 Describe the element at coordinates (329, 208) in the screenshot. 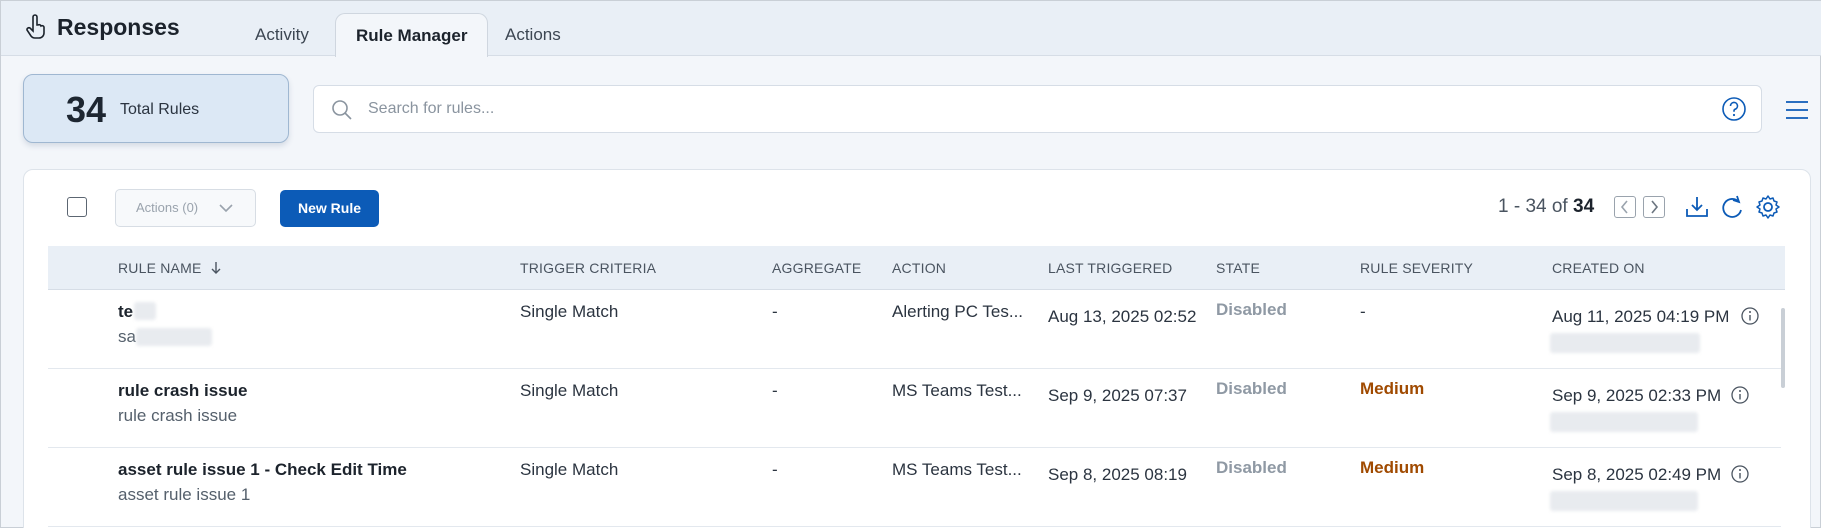

I see `new-rule-button: New Rule` at that location.